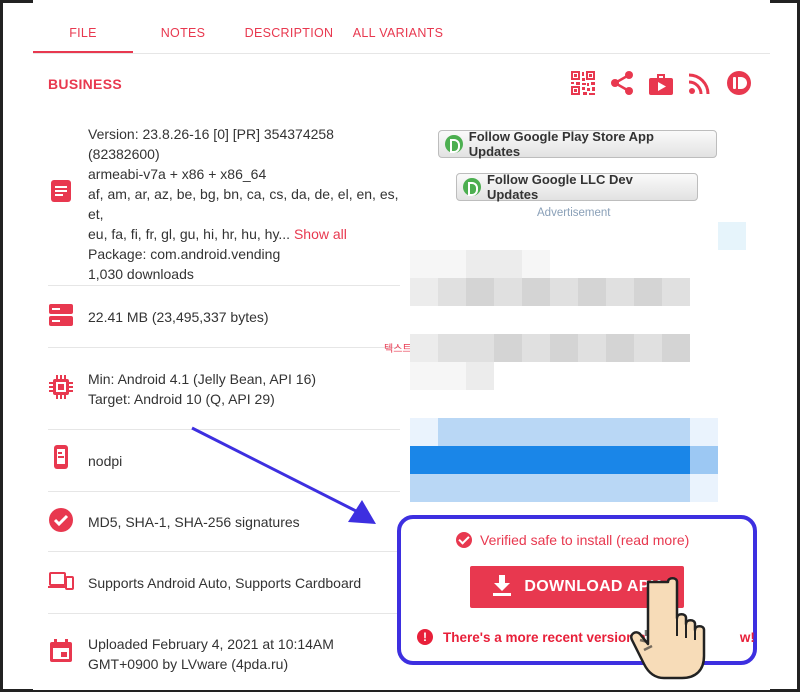 The height and width of the screenshot is (692, 800). I want to click on tab-bar: FILE NOTES DESCRIPTION ALL VARIANTS, so click(242, 32).